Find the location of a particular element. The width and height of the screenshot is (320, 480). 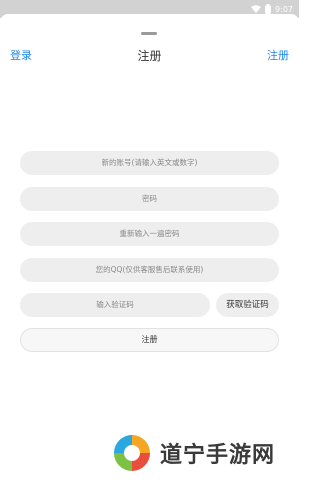

confirm-password-input: 重新输入一遍密码 is located at coordinates (149, 234).